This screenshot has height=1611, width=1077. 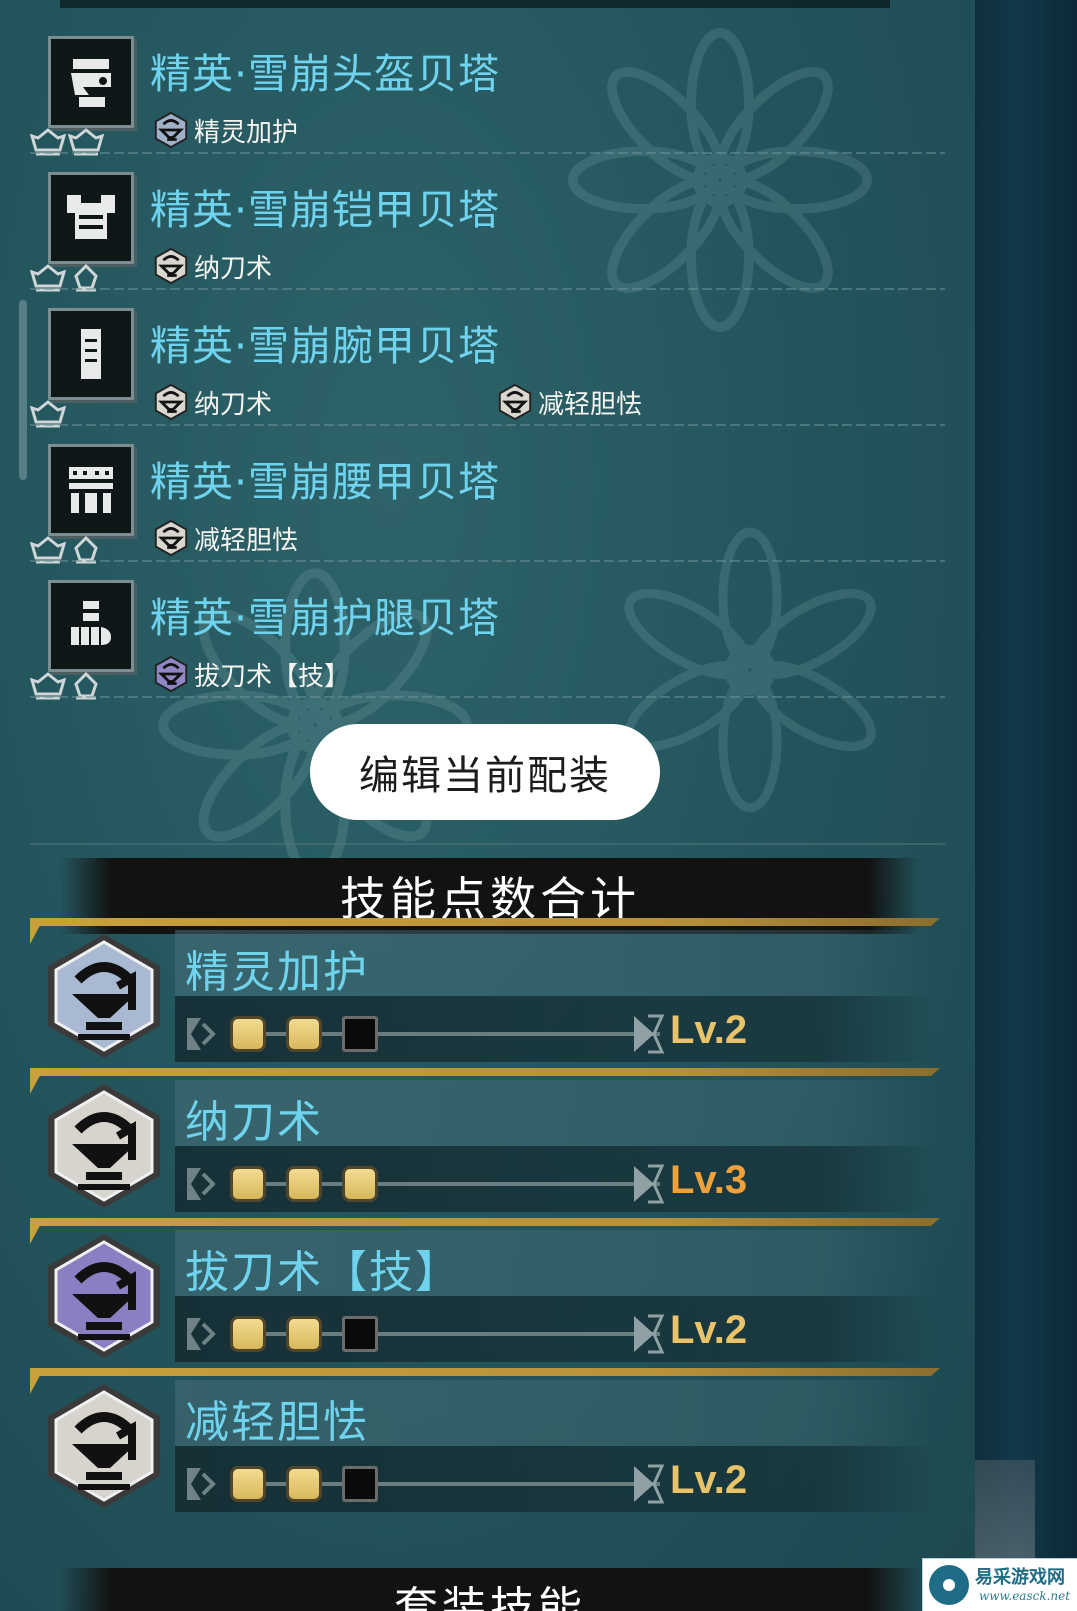 What do you see at coordinates (487, 1294) in the screenshot?
I see `skill-total-row: 拔刀术【技】 Lv.2` at bounding box center [487, 1294].